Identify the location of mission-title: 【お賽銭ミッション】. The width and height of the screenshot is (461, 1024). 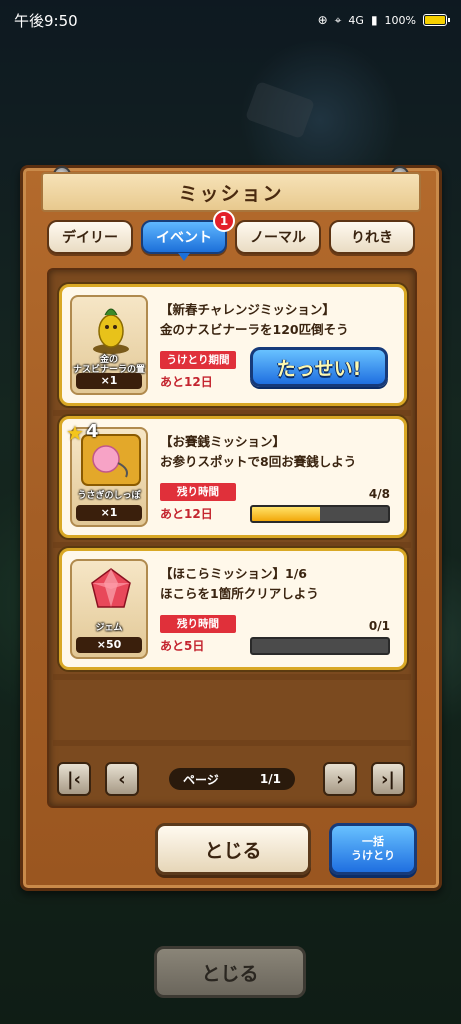
(223, 441).